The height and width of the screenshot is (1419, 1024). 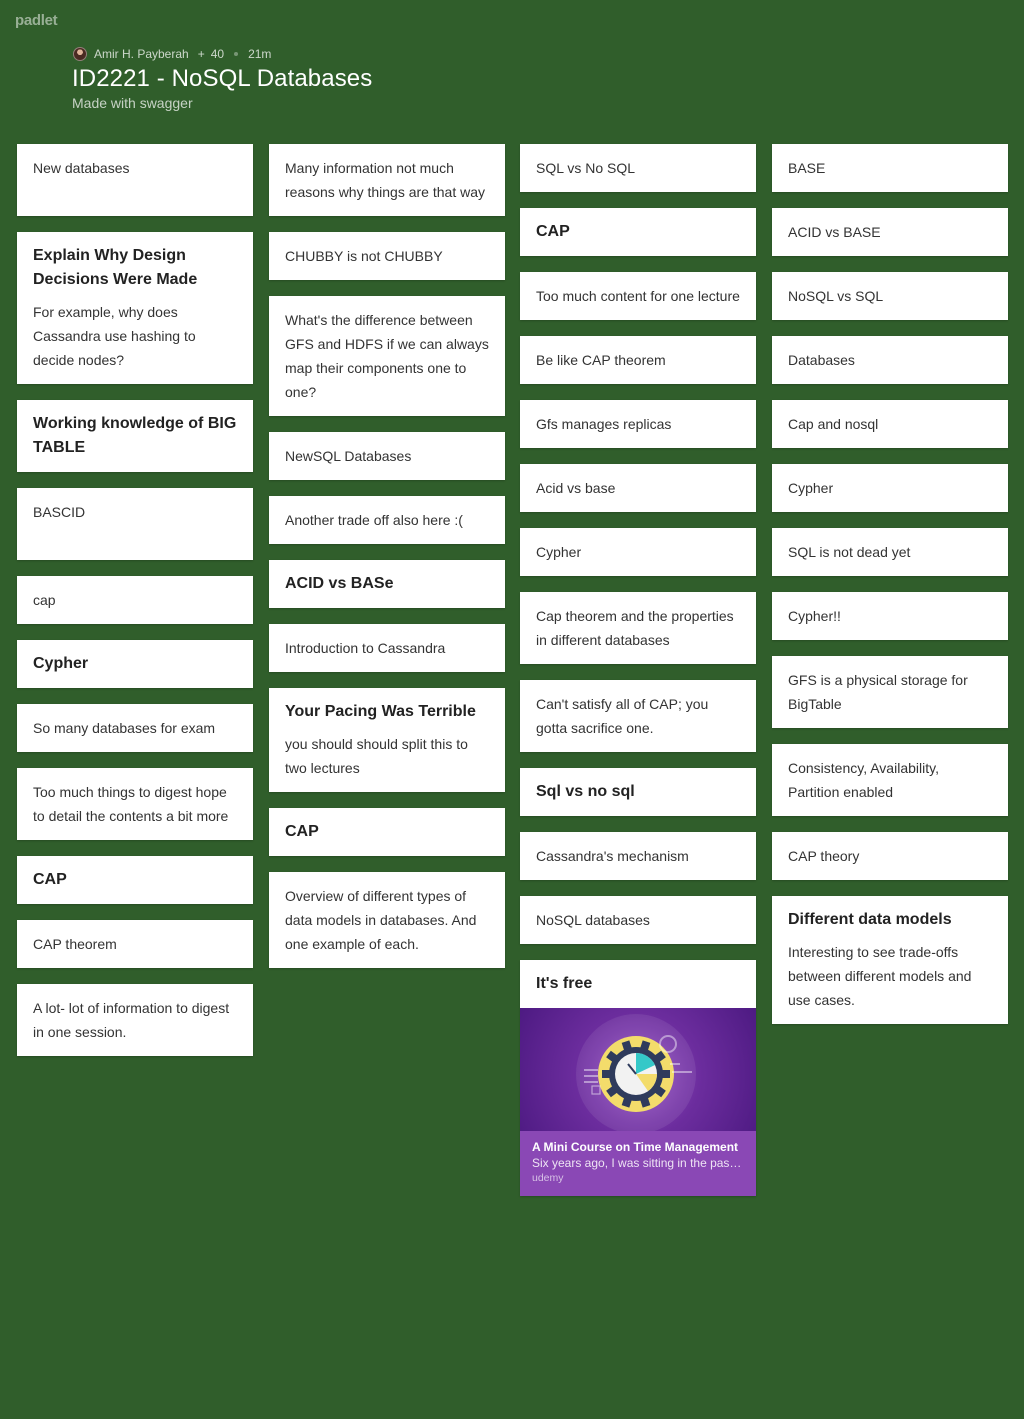 What do you see at coordinates (833, 424) in the screenshot?
I see `post-body: Cap and nosql` at bounding box center [833, 424].